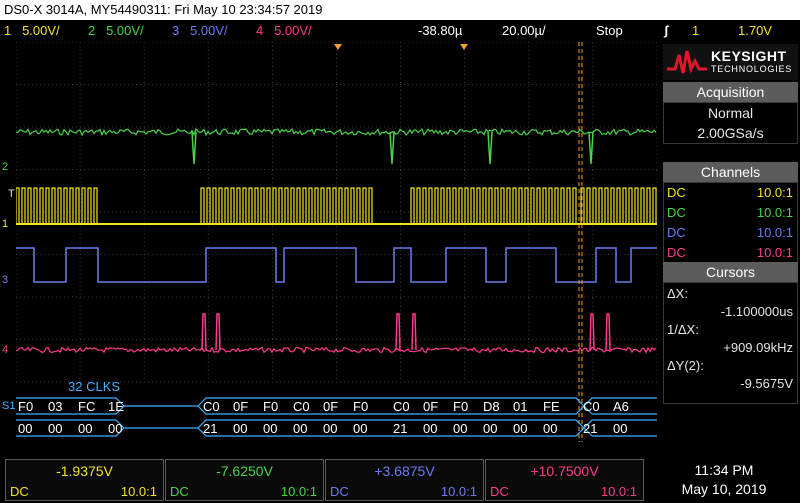 Image resolution: width=800 pixels, height=503 pixels. What do you see at coordinates (755, 31) in the screenshot?
I see `trigger-level: 1.70V` at bounding box center [755, 31].